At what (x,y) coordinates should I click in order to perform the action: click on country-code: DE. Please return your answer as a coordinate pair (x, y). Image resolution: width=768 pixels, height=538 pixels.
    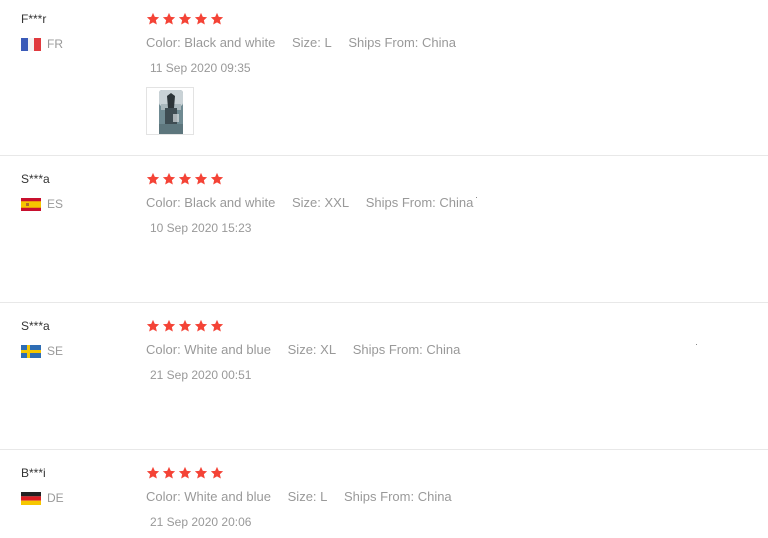
    Looking at the image, I should click on (55, 497).